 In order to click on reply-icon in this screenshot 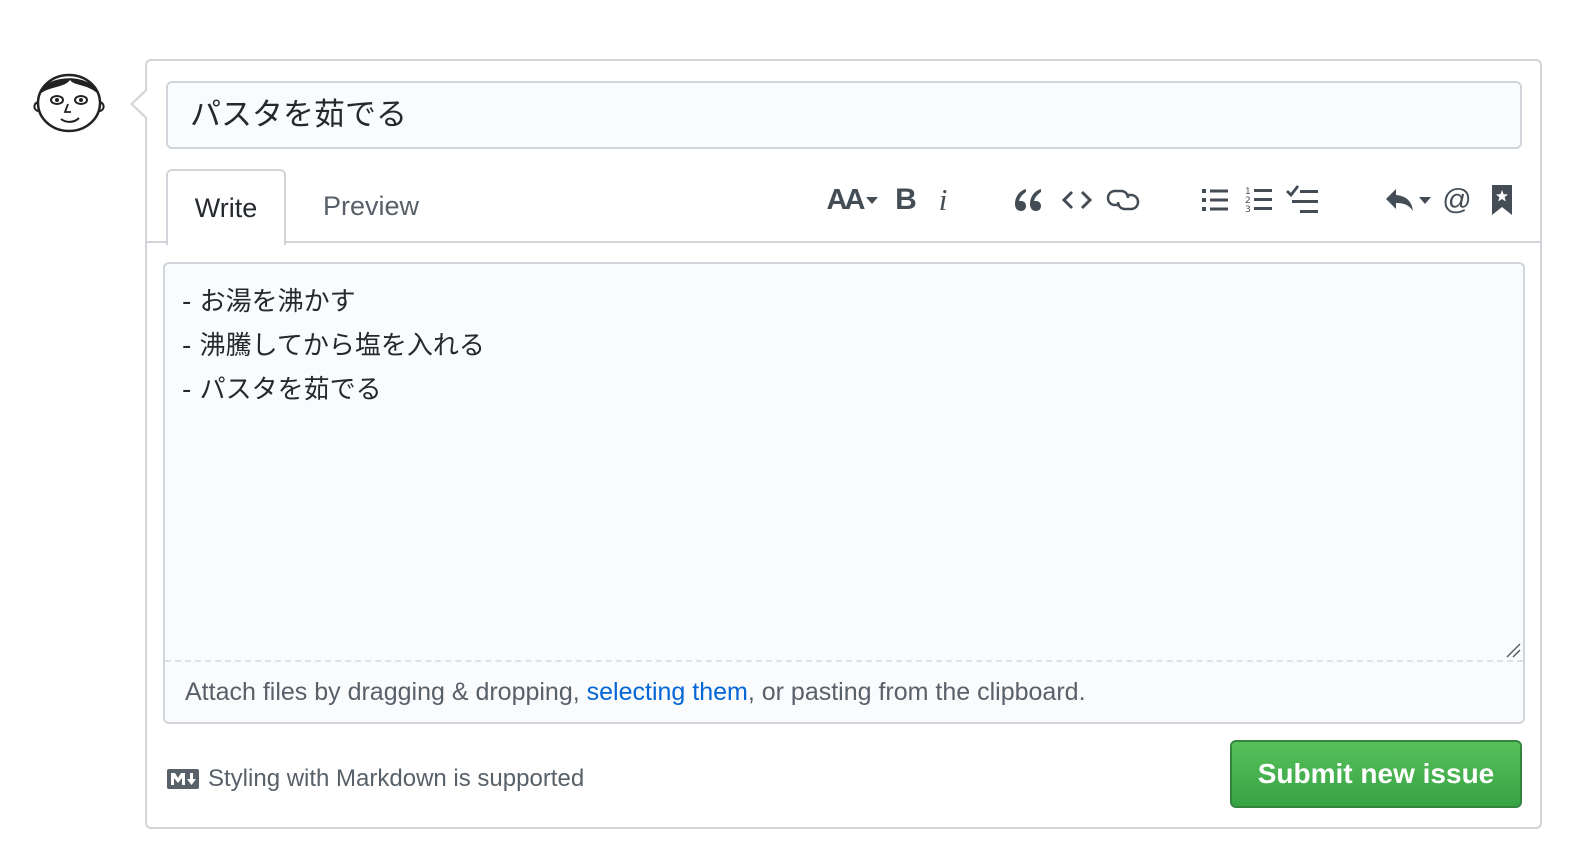, I will do `click(1408, 200)`.